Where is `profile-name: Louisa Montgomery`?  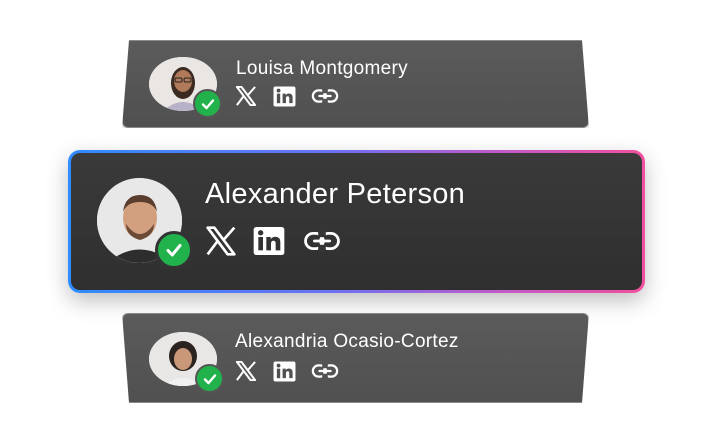 profile-name: Louisa Montgomery is located at coordinates (322, 68).